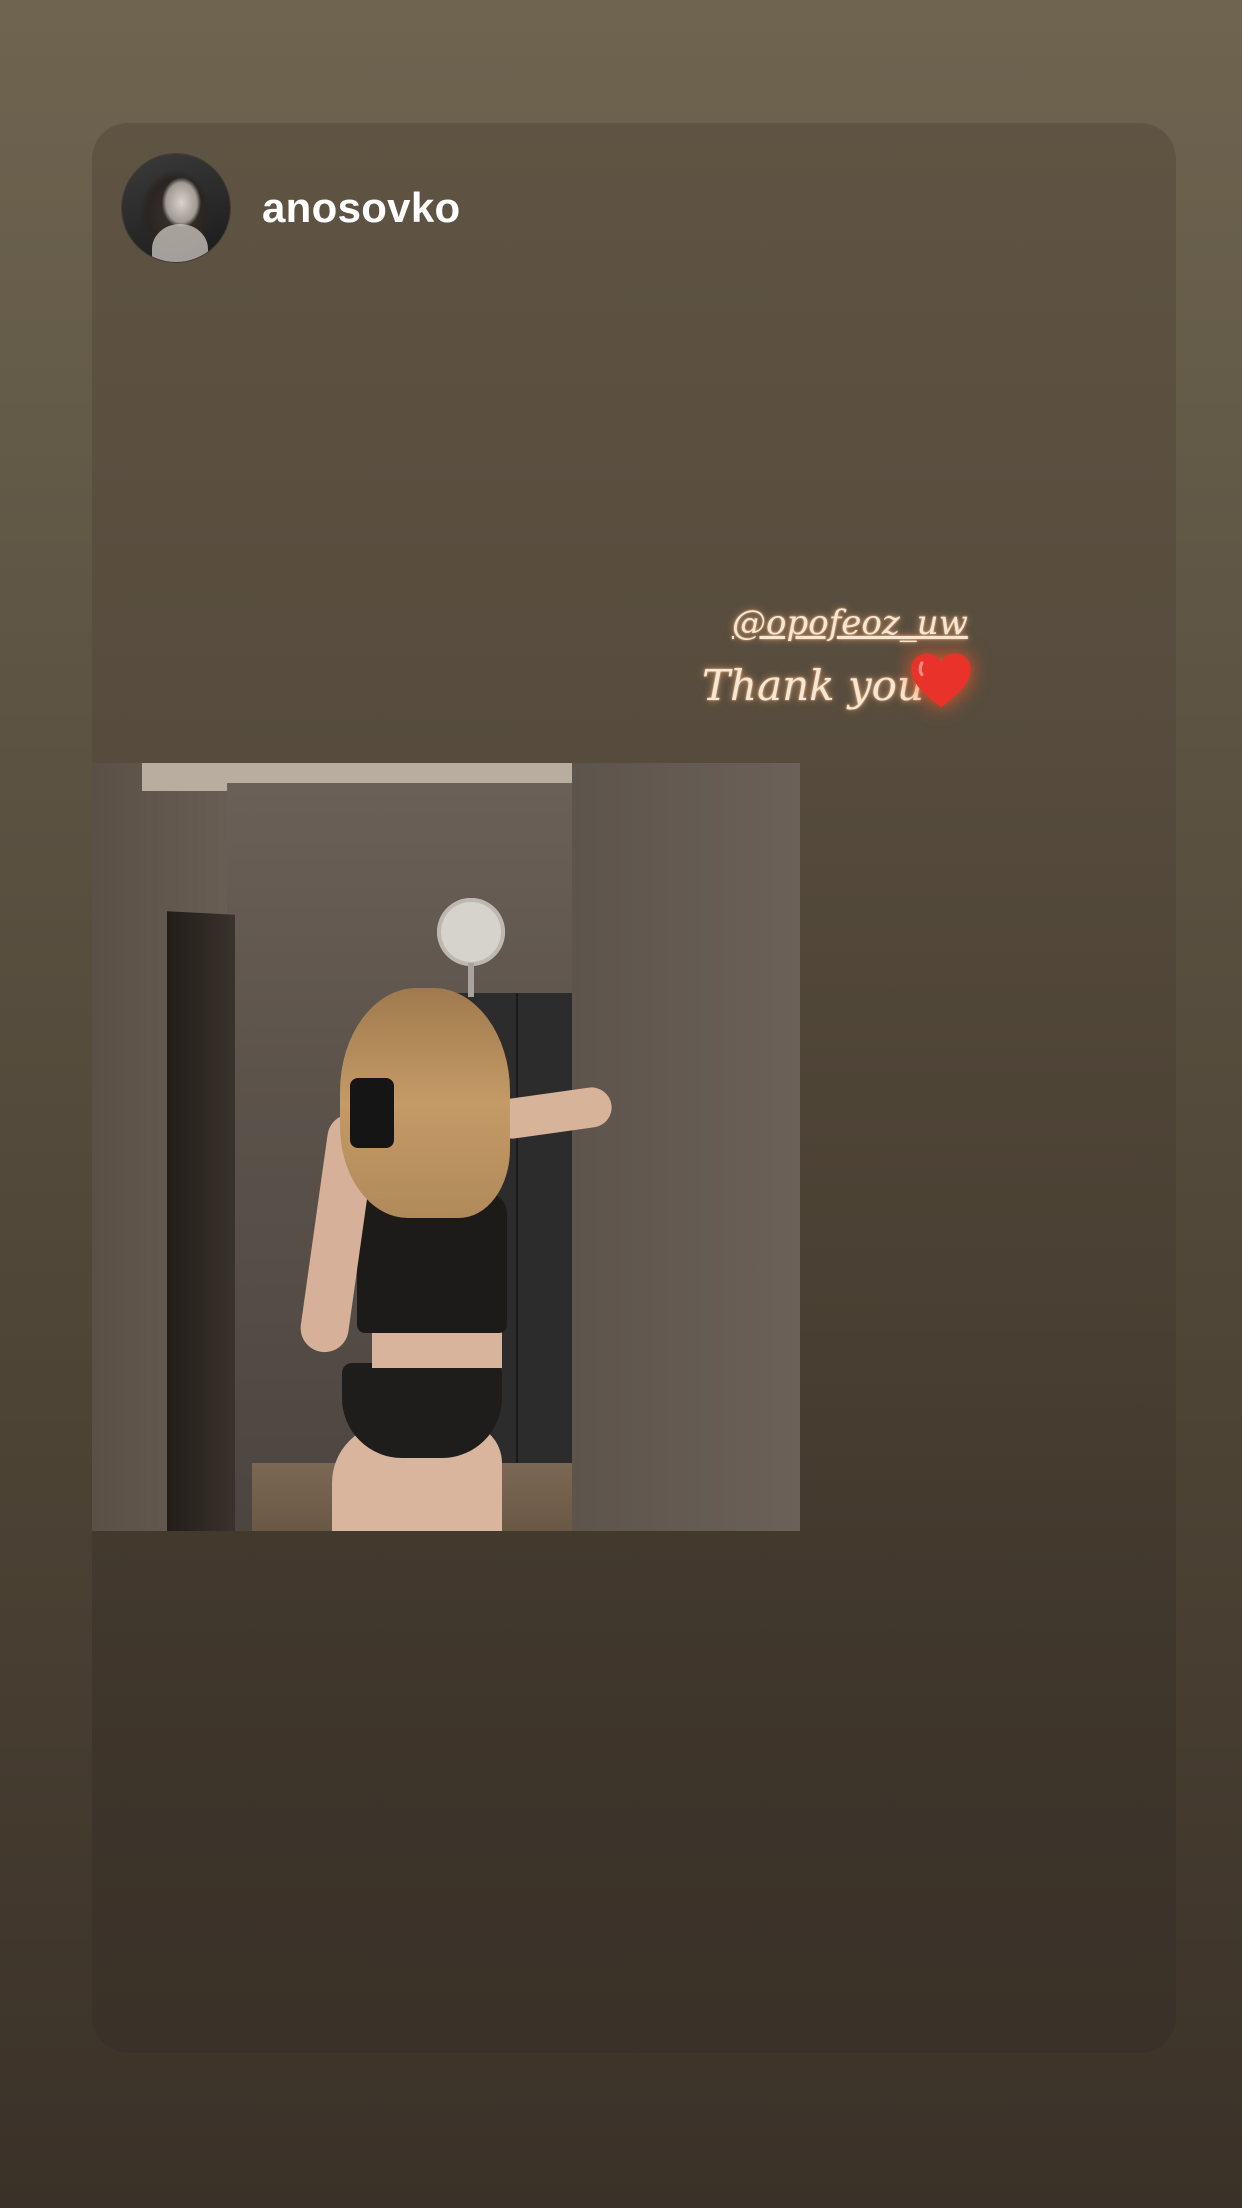 The height and width of the screenshot is (2208, 1242). Describe the element at coordinates (361, 208) in the screenshot. I see `username: anosovko` at that location.